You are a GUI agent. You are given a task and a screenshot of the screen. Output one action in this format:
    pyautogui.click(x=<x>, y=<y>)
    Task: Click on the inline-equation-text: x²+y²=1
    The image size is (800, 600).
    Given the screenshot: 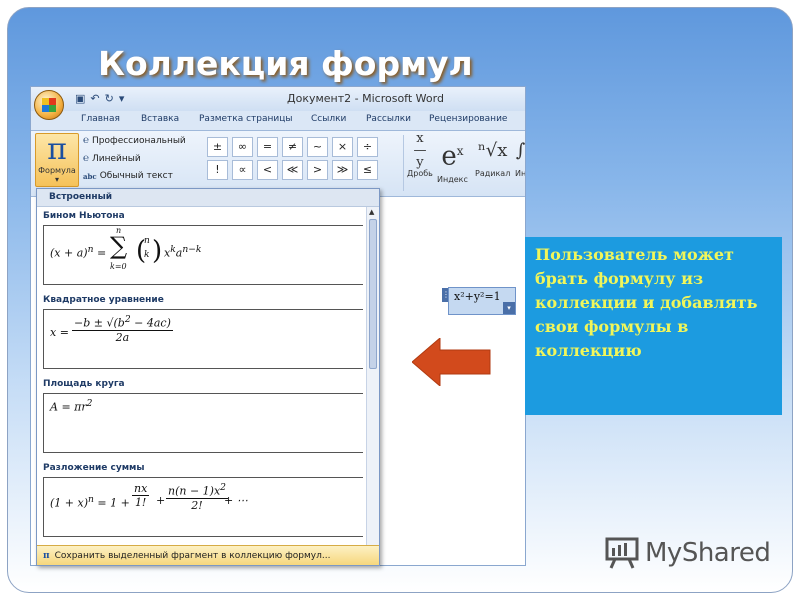 What is the action you would take?
    pyautogui.click(x=477, y=296)
    